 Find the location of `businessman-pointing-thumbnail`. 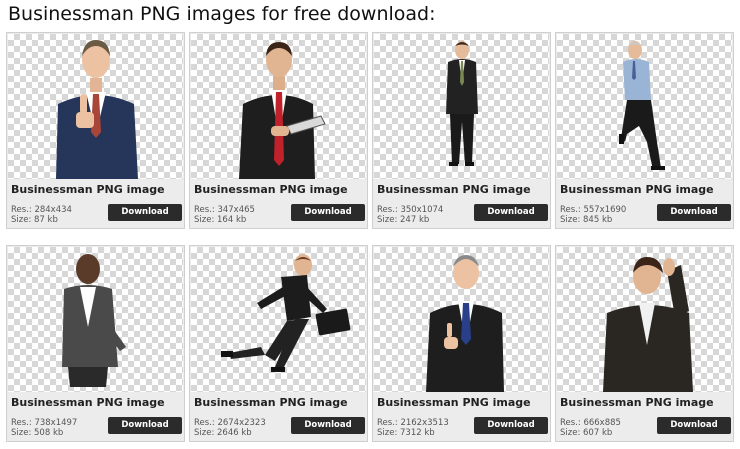

businessman-pointing-thumbnail is located at coordinates (461, 319).